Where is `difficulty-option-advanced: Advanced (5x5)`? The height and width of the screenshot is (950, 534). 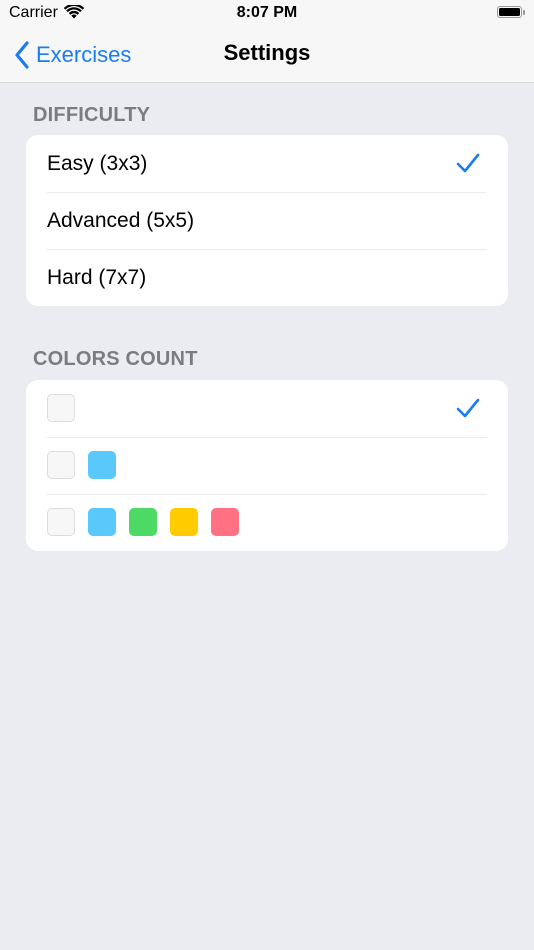
difficulty-option-advanced: Advanced (5x5) is located at coordinates (267, 220).